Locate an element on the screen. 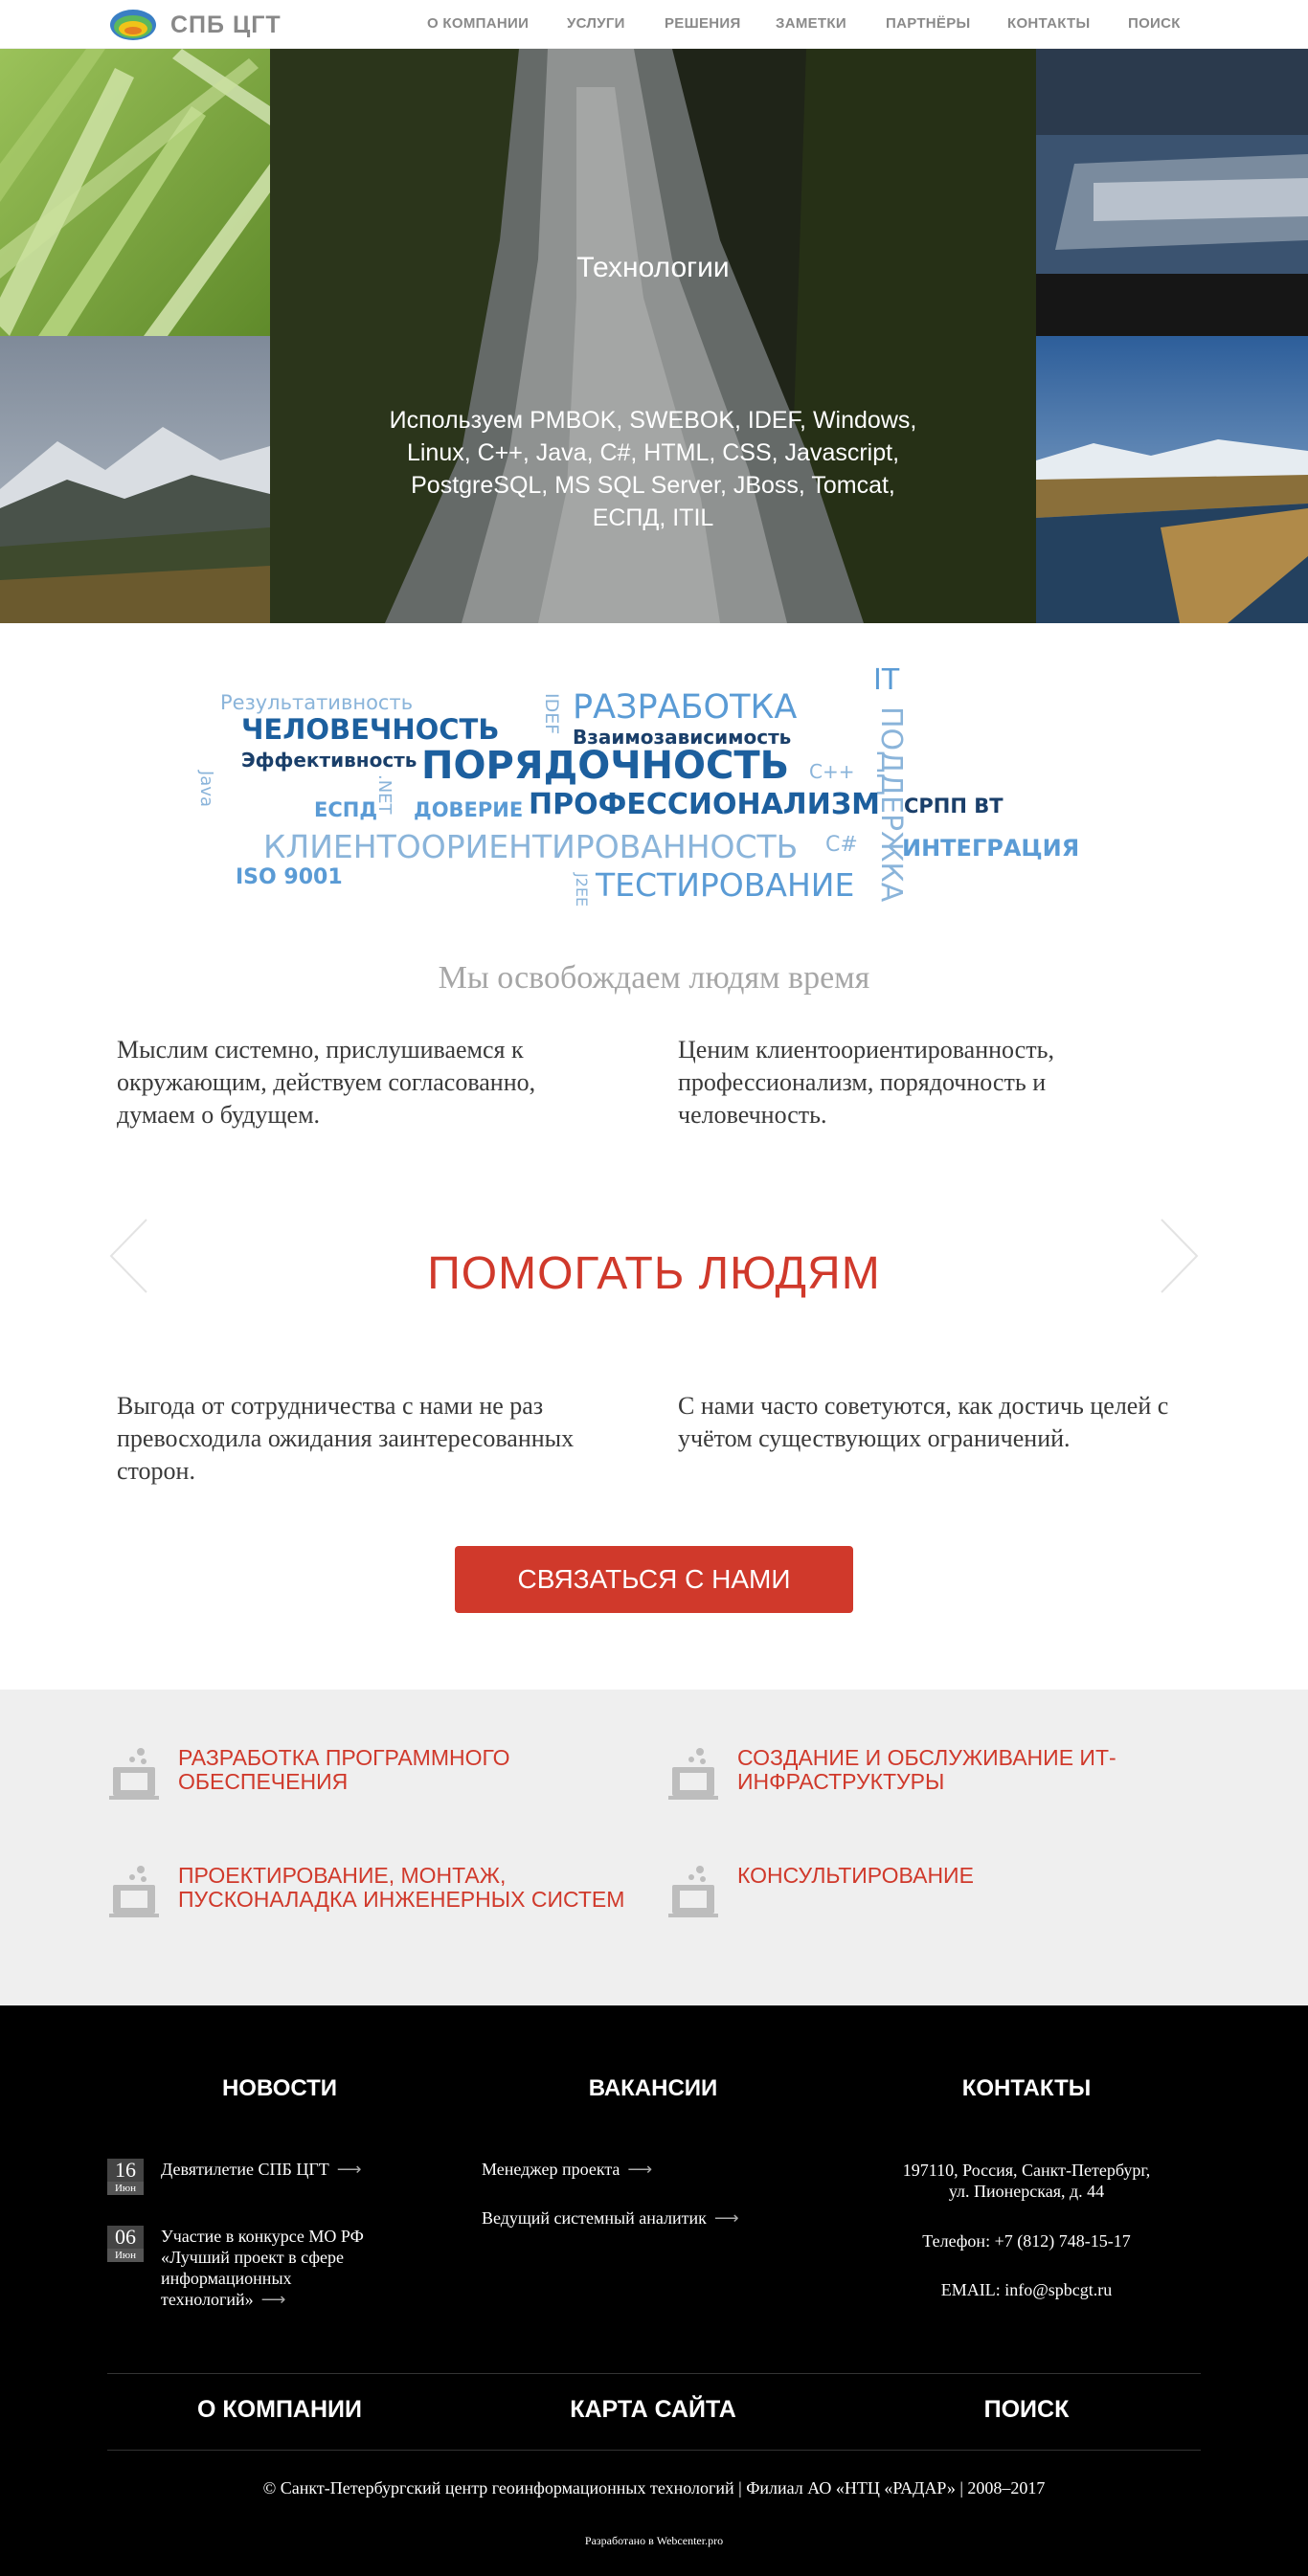 Image resolution: width=1308 pixels, height=2576 pixels. cloud-word: Эффективность is located at coordinates (329, 761).